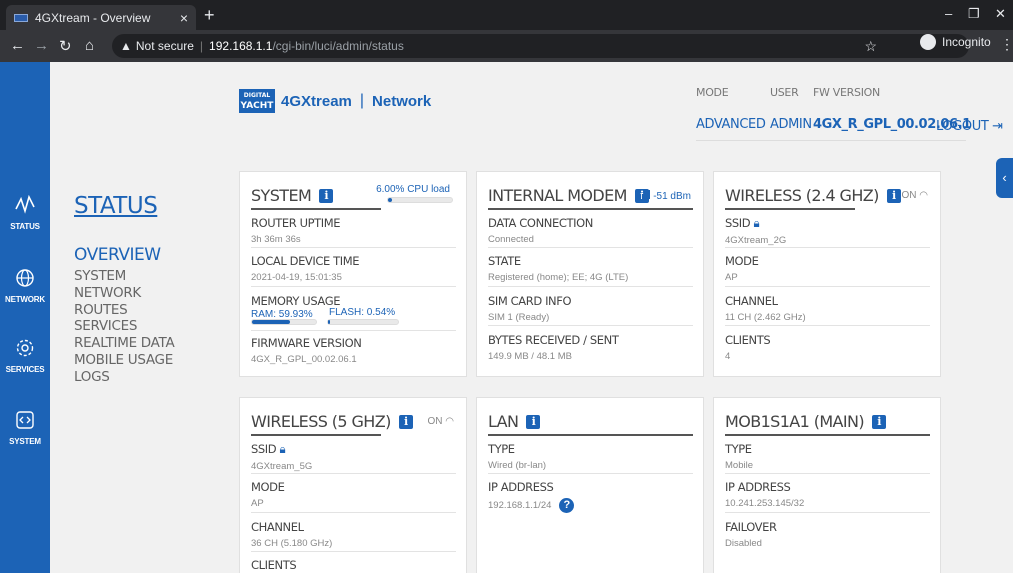 The width and height of the screenshot is (1013, 573). What do you see at coordinates (296, 230) in the screenshot?
I see `uptime-field: ROUTER UPTIME 3h 36m 36s` at bounding box center [296, 230].